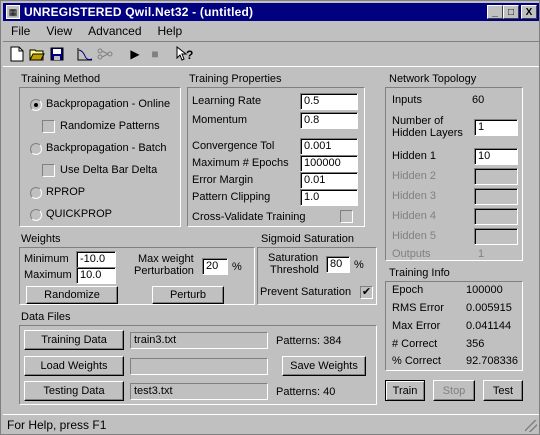 This screenshot has width=540, height=435. Describe the element at coordinates (61, 79) in the screenshot. I see `training-method-title: Training Method` at that location.